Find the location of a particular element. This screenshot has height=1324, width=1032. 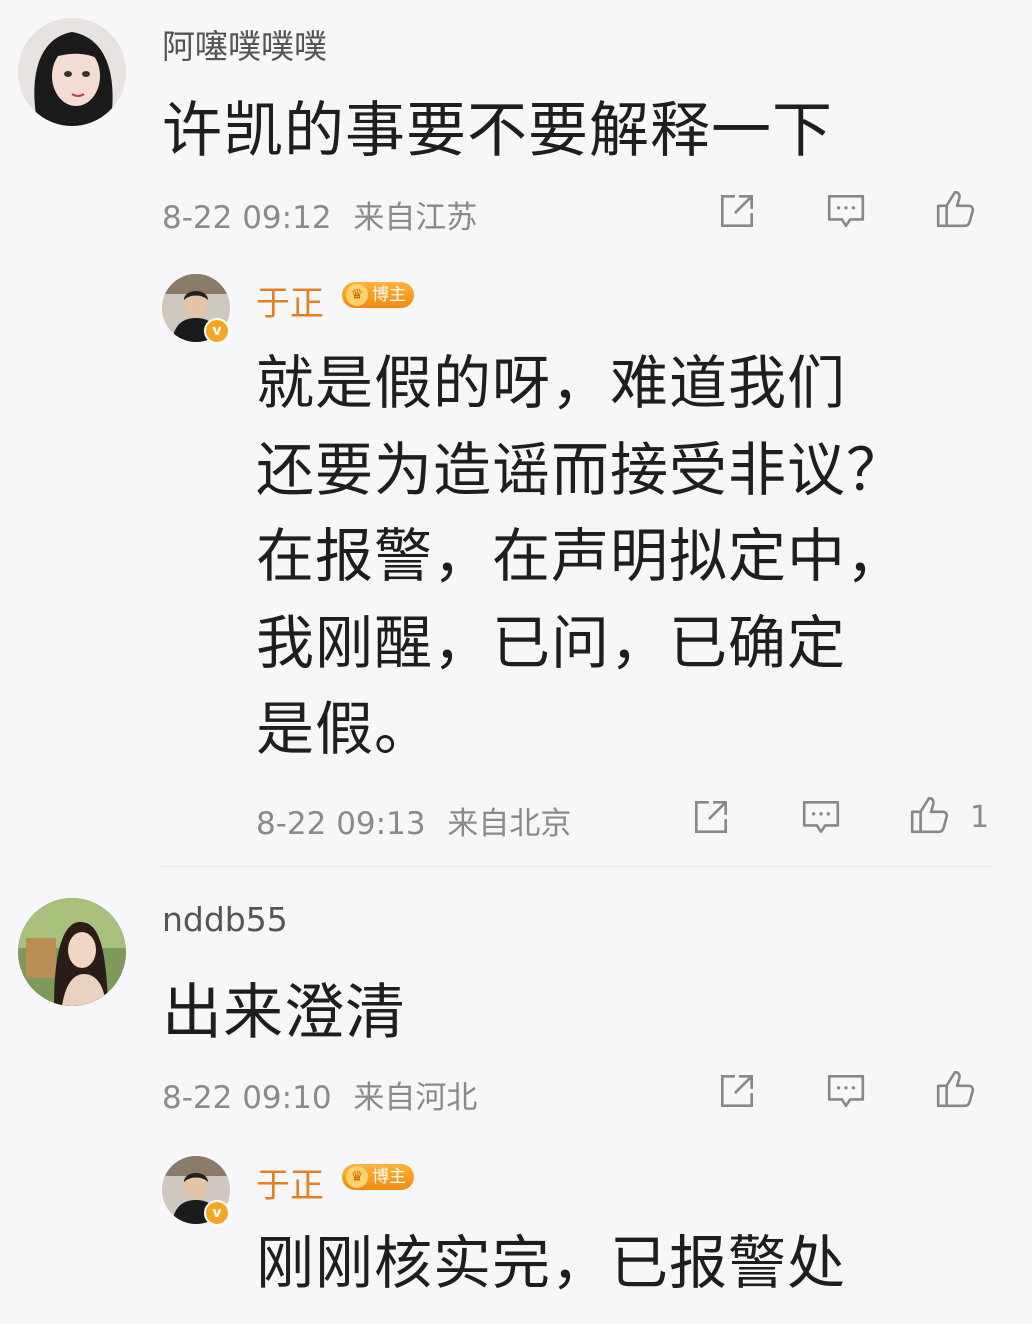

avatar is located at coordinates (72, 952).